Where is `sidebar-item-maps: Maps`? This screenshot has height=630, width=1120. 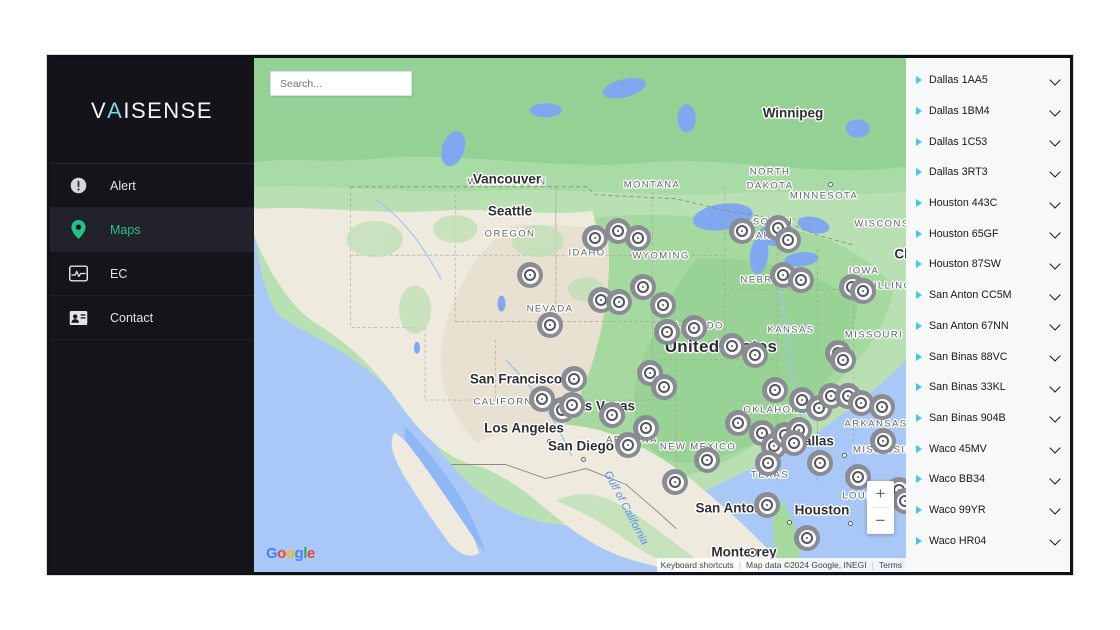
sidebar-item-maps: Maps is located at coordinates (152, 230).